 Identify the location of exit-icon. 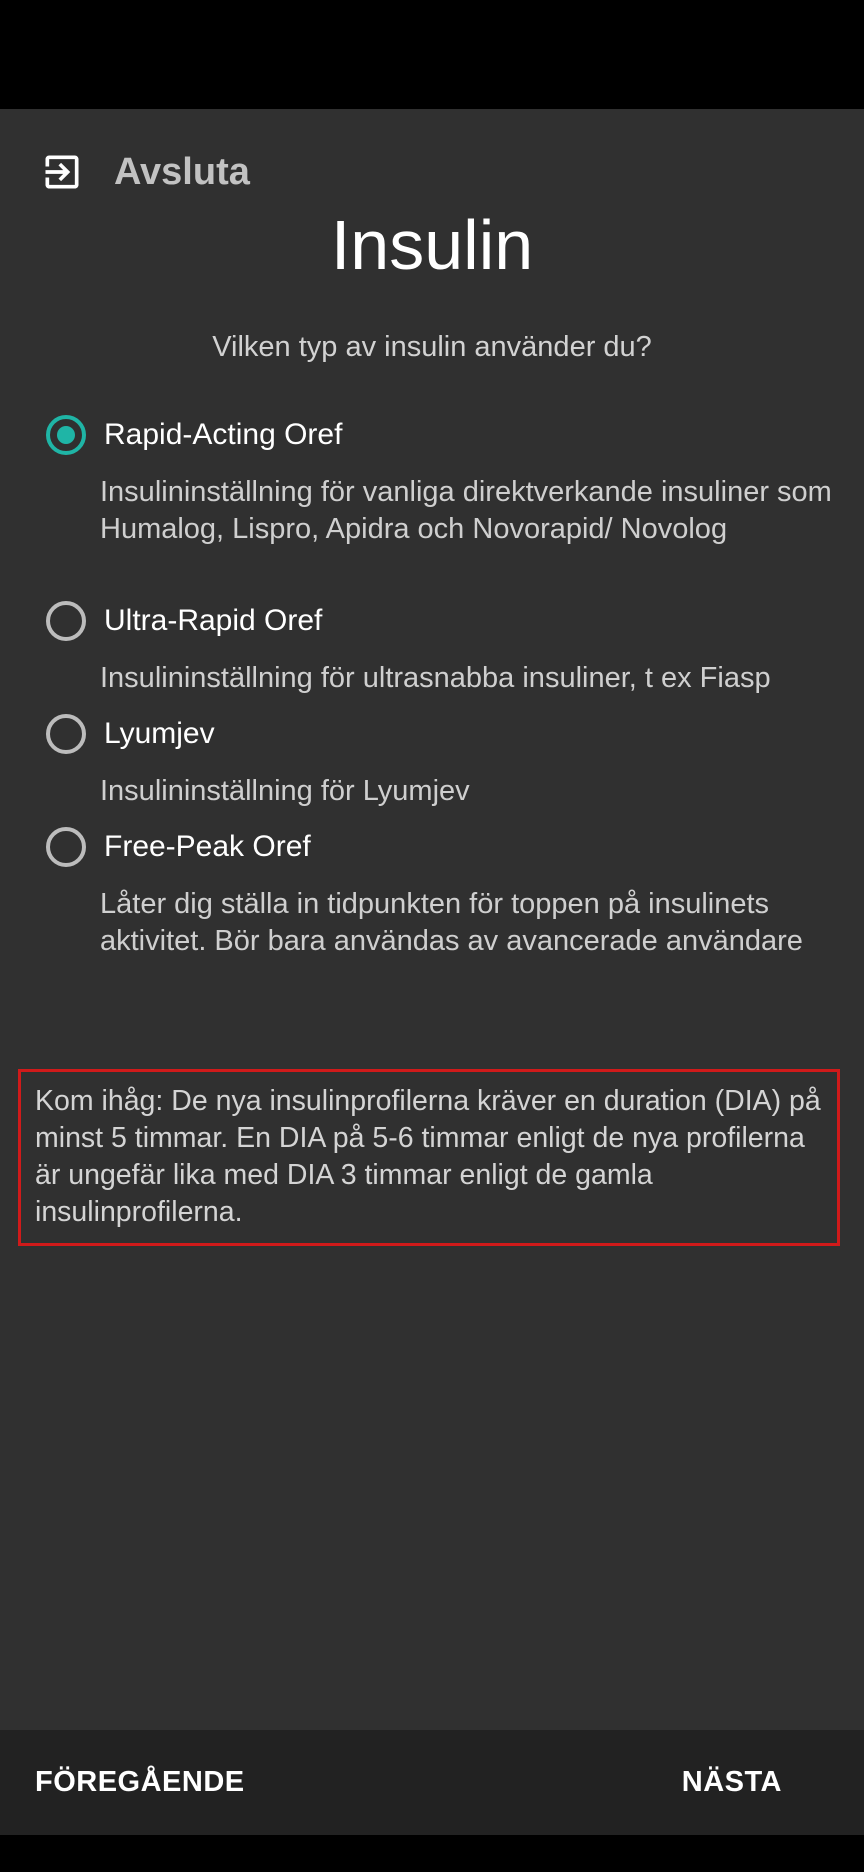
(62, 172).